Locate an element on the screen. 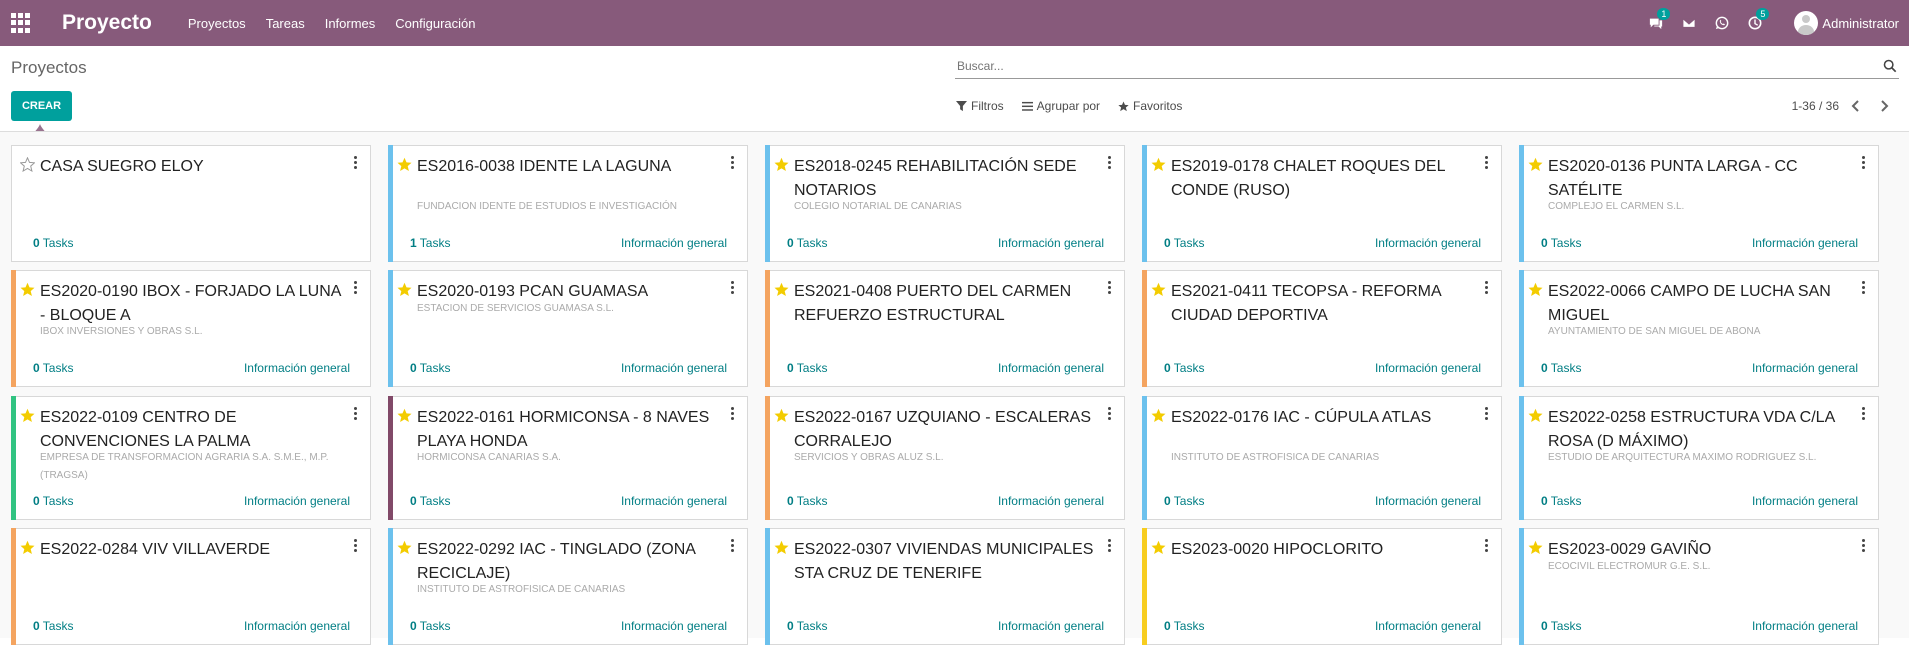 This screenshot has width=1909, height=645. star-empty-icon is located at coordinates (27, 164).